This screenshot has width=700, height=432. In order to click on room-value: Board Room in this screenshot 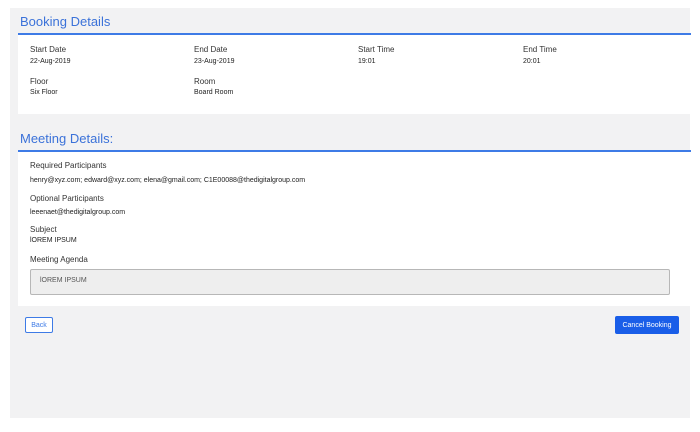, I will do `click(214, 92)`.